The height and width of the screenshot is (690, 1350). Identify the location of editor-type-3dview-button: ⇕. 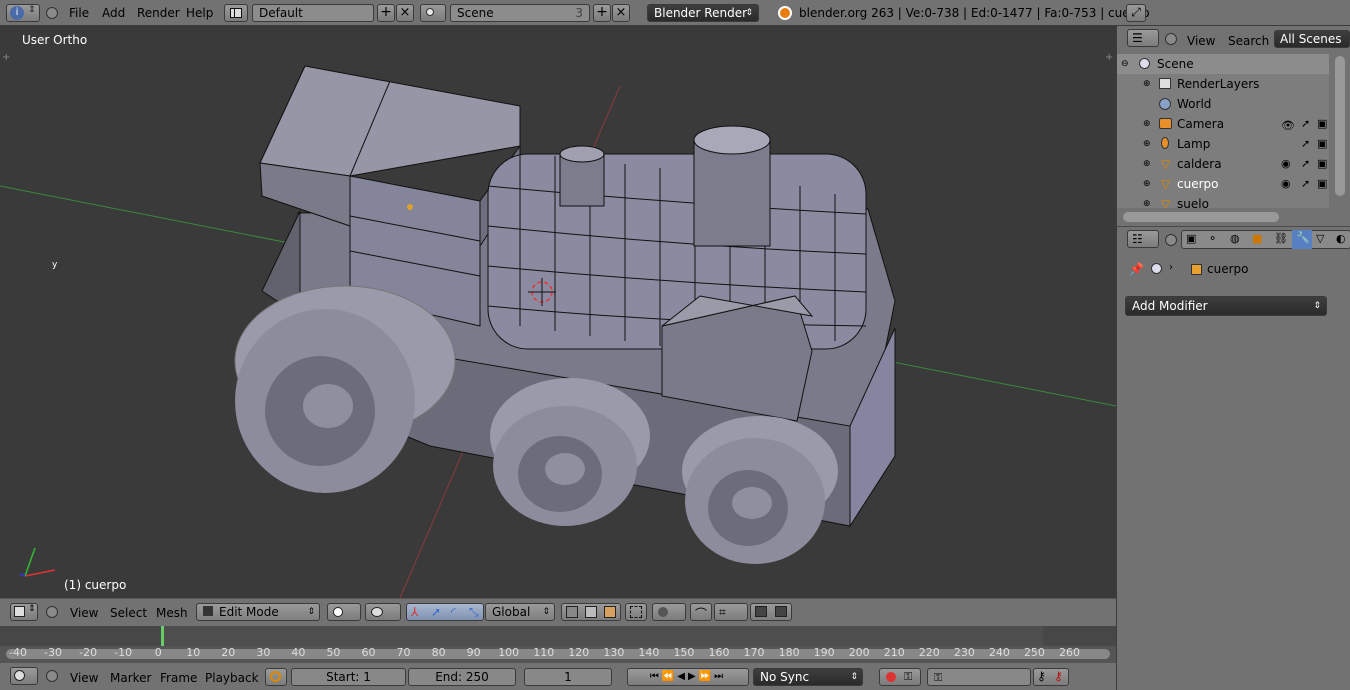
(24, 612).